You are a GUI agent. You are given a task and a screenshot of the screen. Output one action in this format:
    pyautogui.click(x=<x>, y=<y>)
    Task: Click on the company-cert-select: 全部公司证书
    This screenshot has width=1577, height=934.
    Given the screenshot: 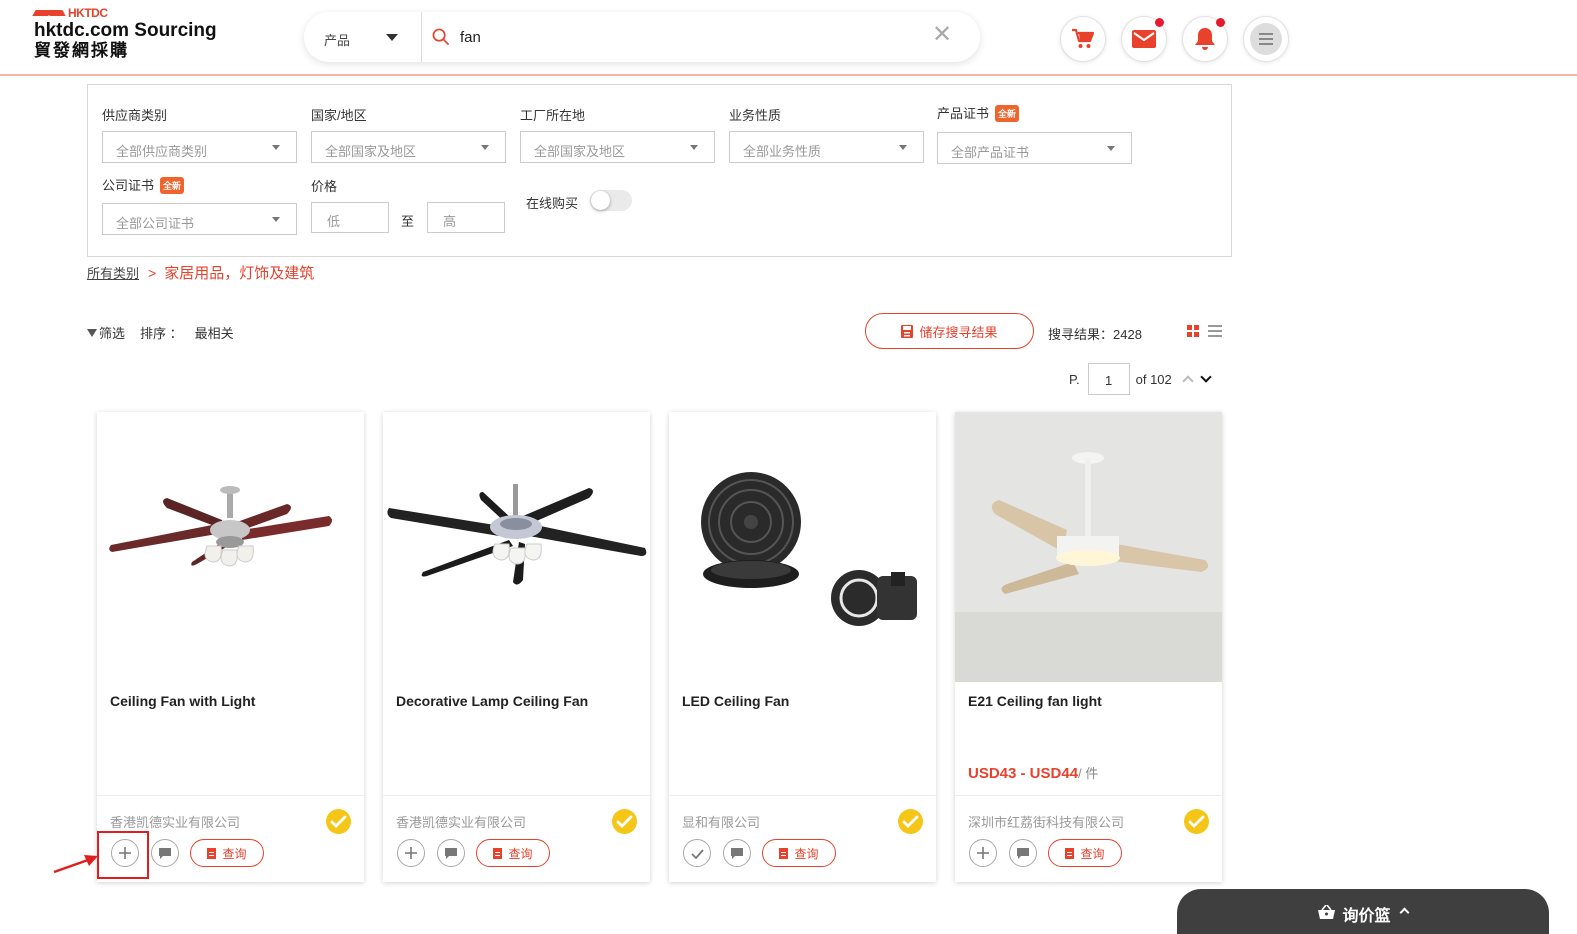 What is the action you would take?
    pyautogui.click(x=199, y=219)
    